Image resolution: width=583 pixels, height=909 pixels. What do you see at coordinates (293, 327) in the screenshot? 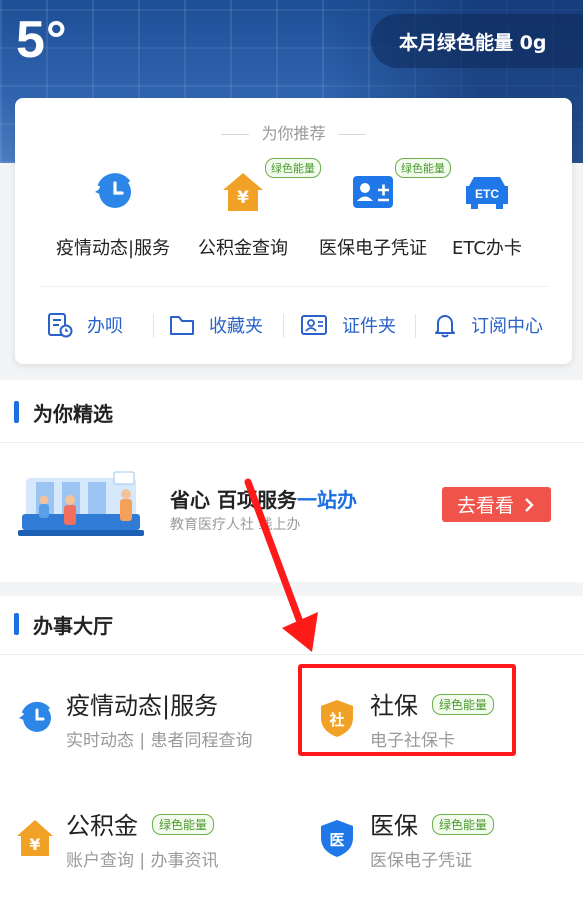
I see `quick-links: 办呗 收藏夹 证件夹 订阅中心` at bounding box center [293, 327].